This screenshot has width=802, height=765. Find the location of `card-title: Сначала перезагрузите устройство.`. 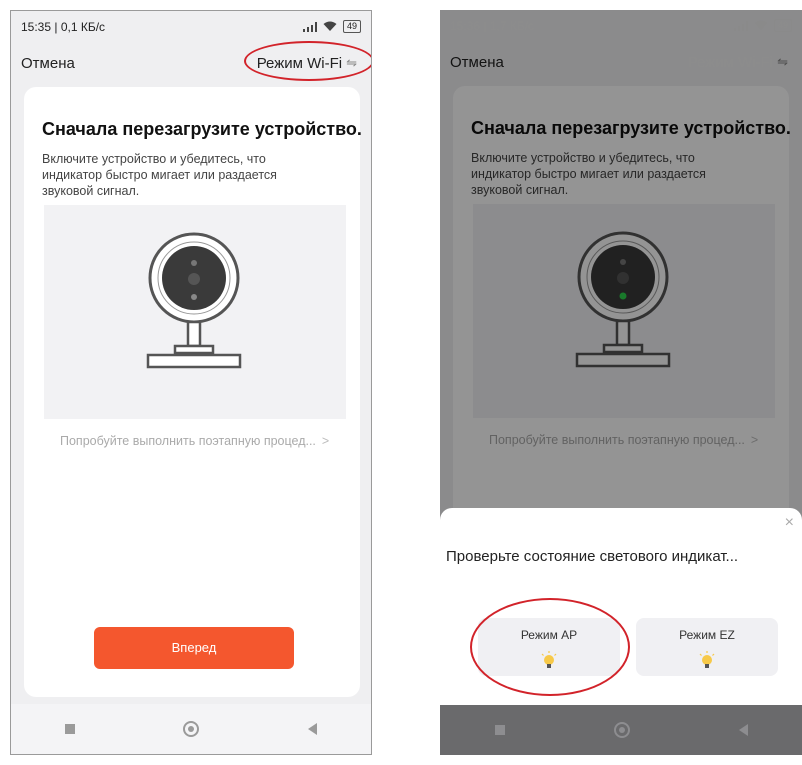

card-title: Сначала перезагрузите устройство. is located at coordinates (202, 129).